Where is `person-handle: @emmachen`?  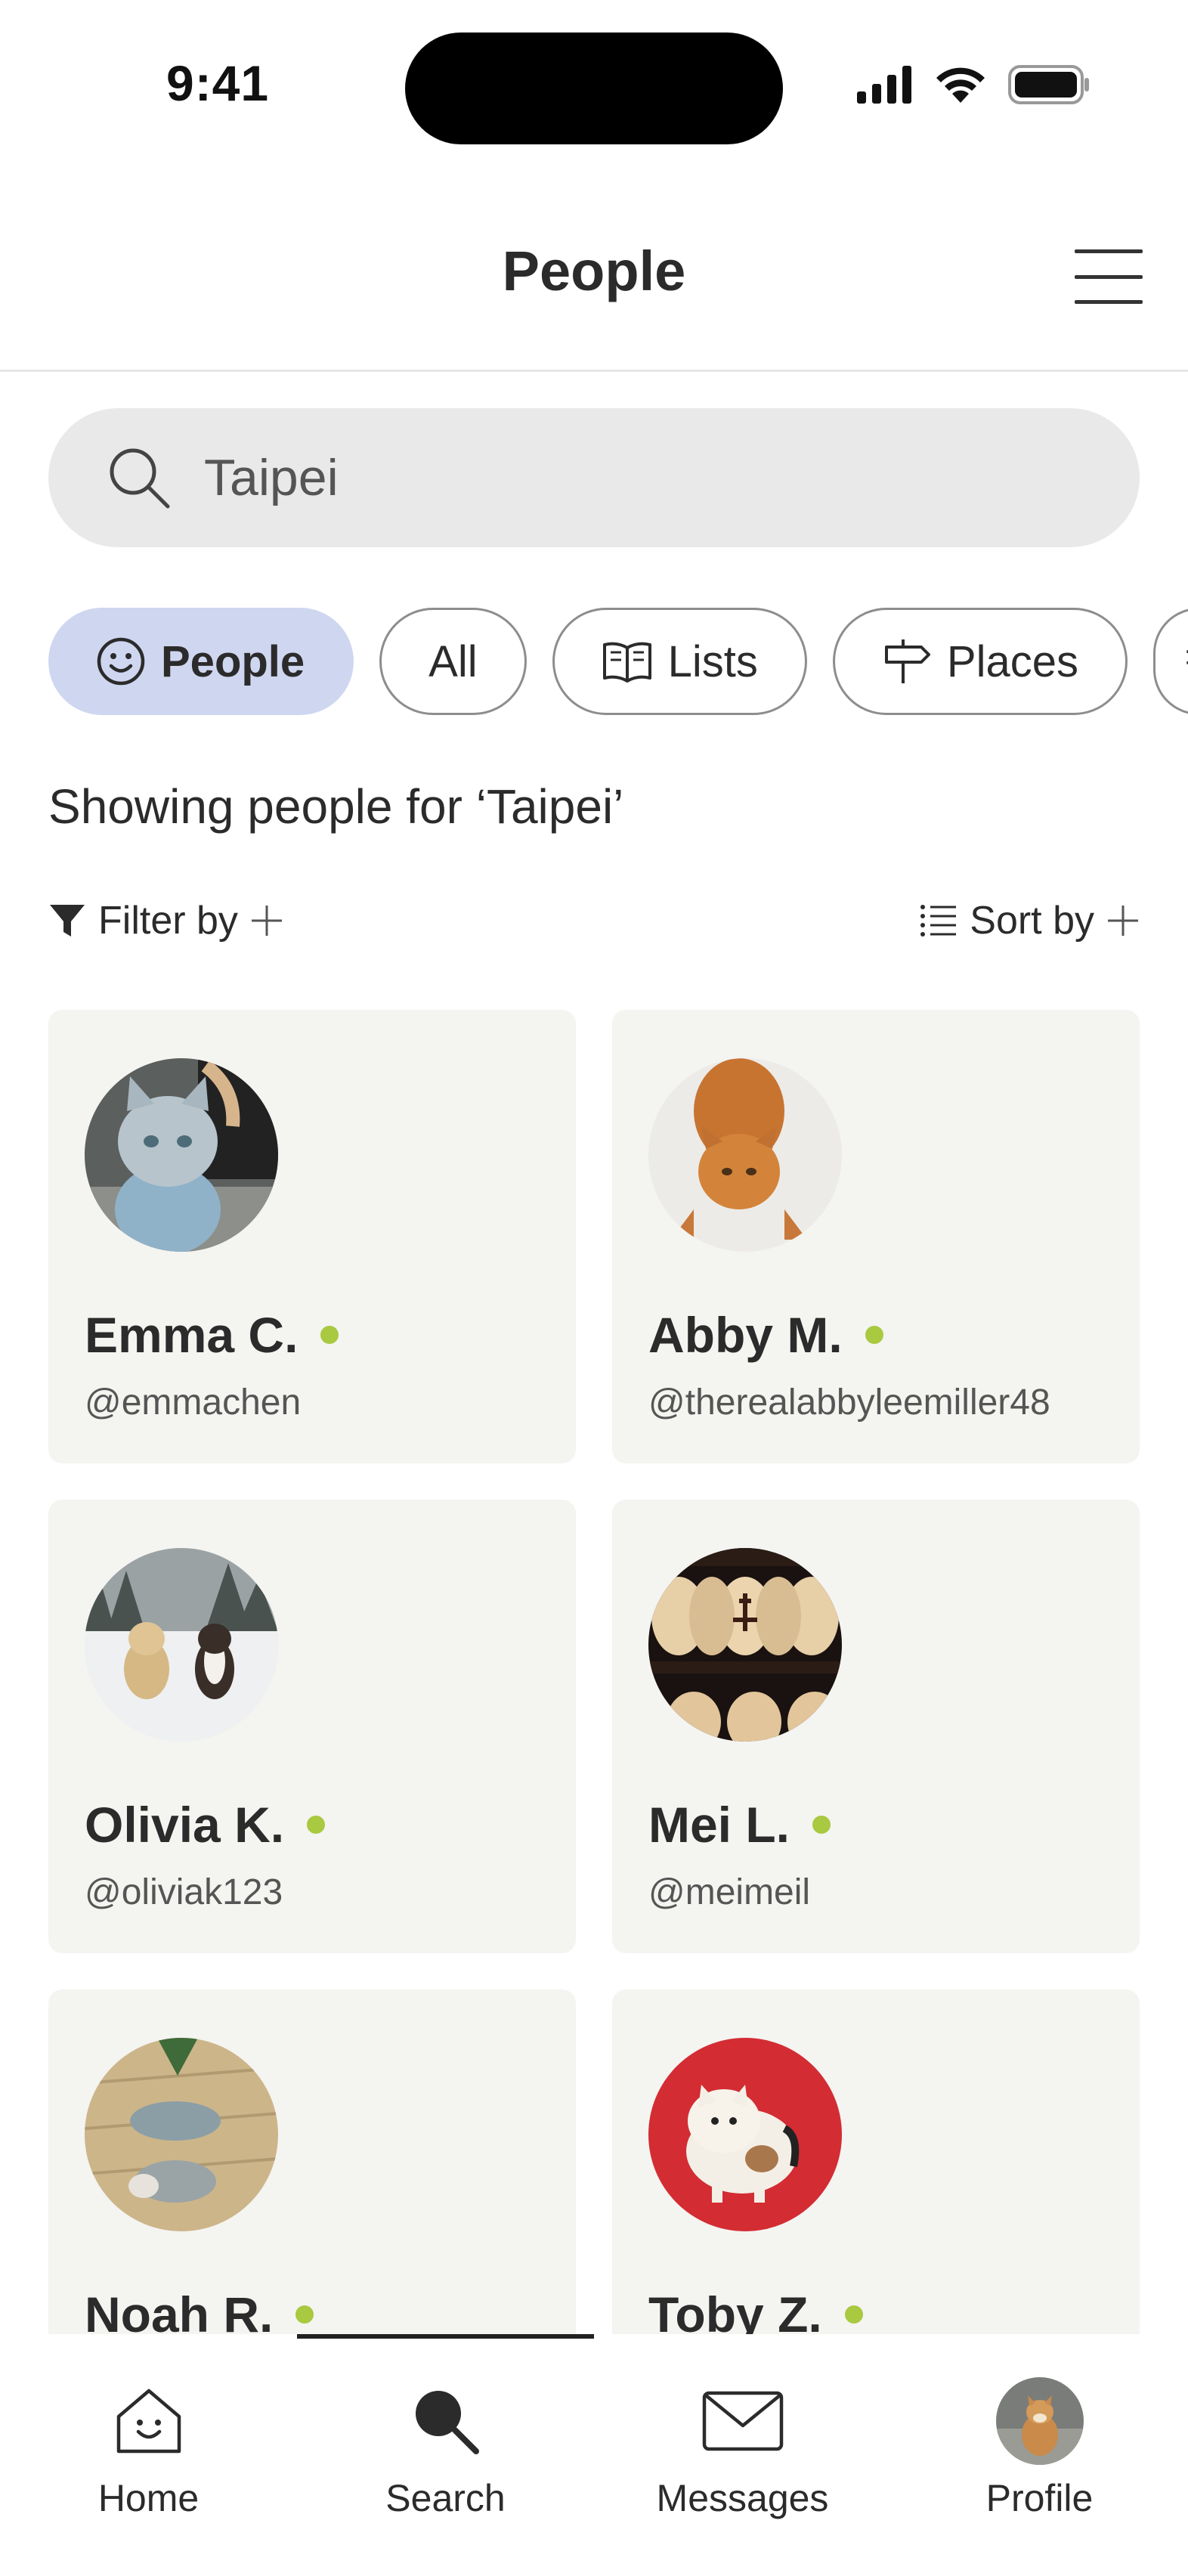 person-handle: @emmachen is located at coordinates (194, 1402).